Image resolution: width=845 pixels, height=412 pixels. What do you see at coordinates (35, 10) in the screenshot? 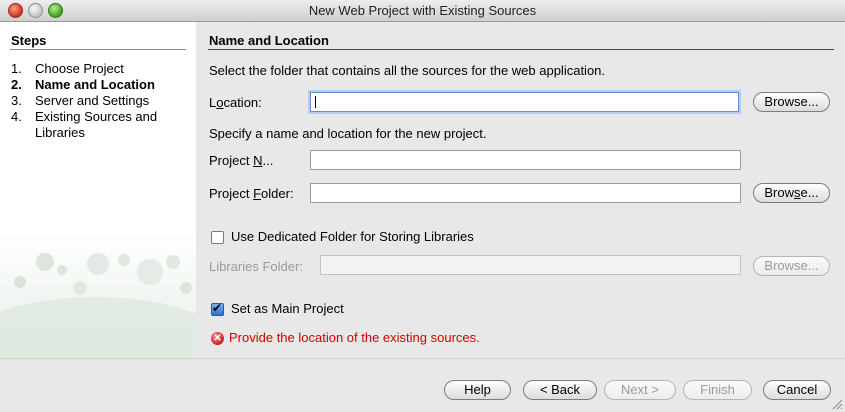
I see `minimize-window-button` at bounding box center [35, 10].